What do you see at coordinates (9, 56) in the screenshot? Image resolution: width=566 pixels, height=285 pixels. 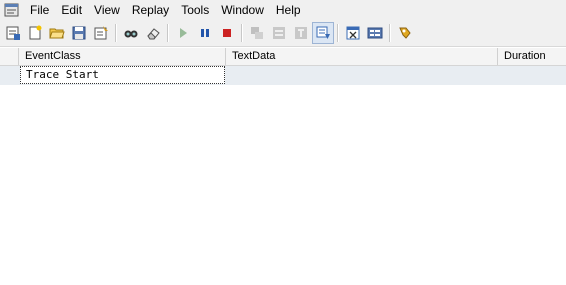 I see `row-indicator-header` at bounding box center [9, 56].